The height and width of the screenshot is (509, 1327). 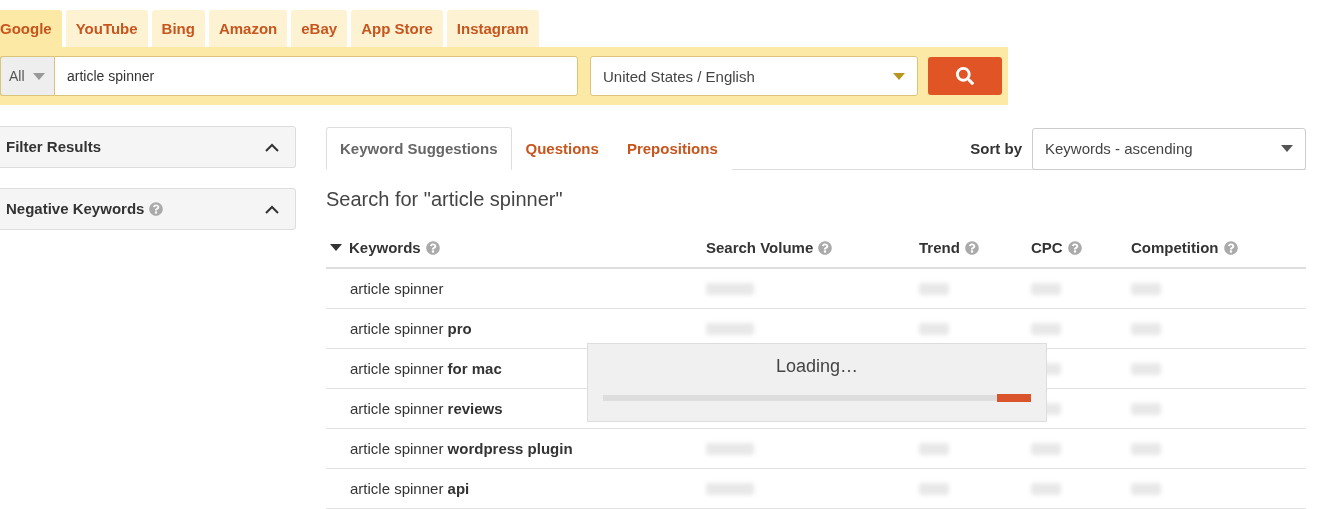 I want to click on engine-tab: YouTube, so click(x=106, y=28).